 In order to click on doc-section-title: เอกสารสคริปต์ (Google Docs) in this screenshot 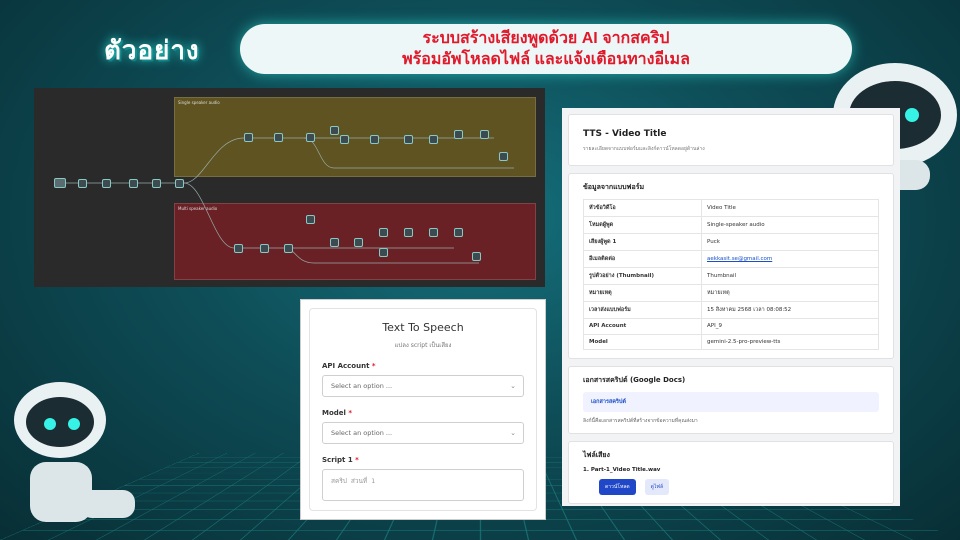, I will do `click(634, 380)`.